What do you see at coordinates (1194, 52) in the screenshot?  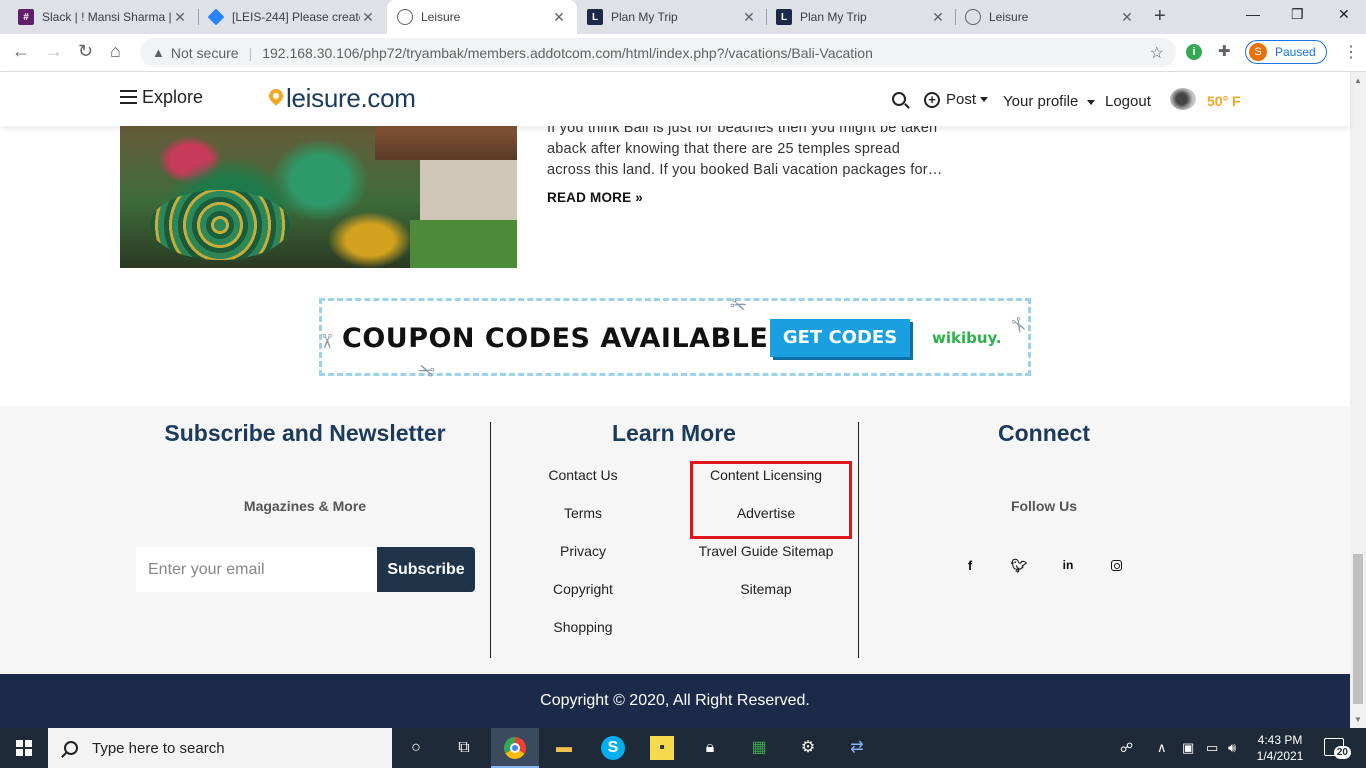 I see `extension-info-icon: i` at bounding box center [1194, 52].